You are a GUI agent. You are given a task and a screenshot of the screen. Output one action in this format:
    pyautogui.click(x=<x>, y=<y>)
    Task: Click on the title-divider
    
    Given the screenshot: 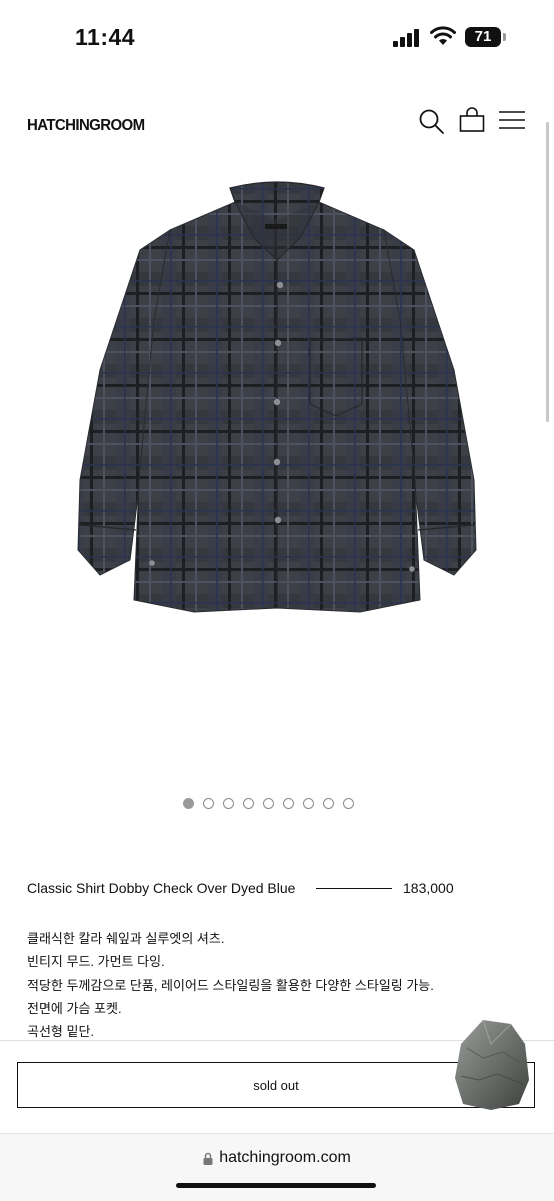 What is the action you would take?
    pyautogui.click(x=354, y=888)
    